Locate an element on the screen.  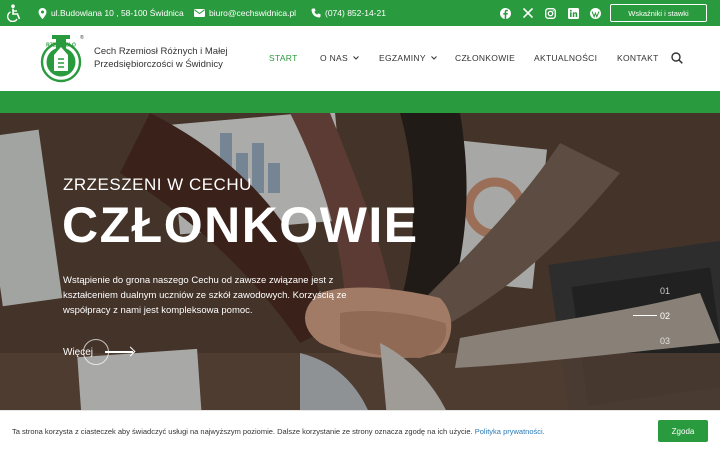
accessibility-icon is located at coordinates (14, 13).